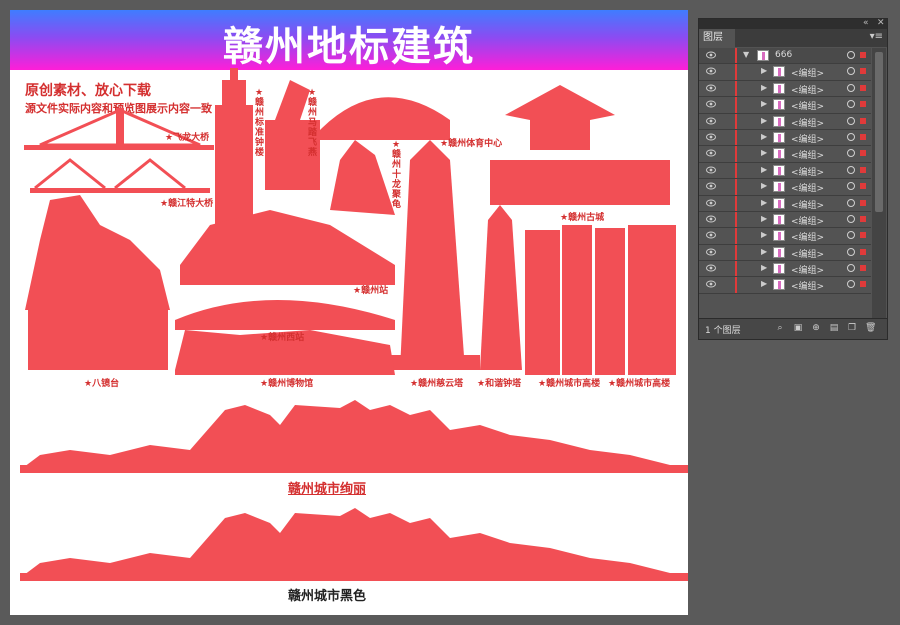 The height and width of the screenshot is (625, 900). Describe the element at coordinates (717, 38) in the screenshot. I see `tab-layers: 图层` at that location.